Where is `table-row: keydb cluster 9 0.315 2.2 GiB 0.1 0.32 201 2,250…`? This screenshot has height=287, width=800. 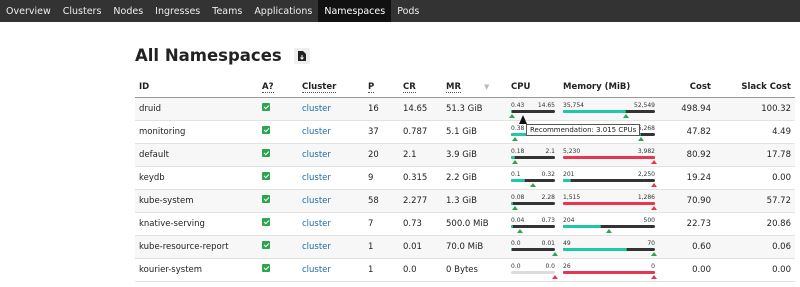 table-row: keydb cluster 9 0.315 2.2 GiB 0.1 0.32 201 2,250… is located at coordinates (465, 178).